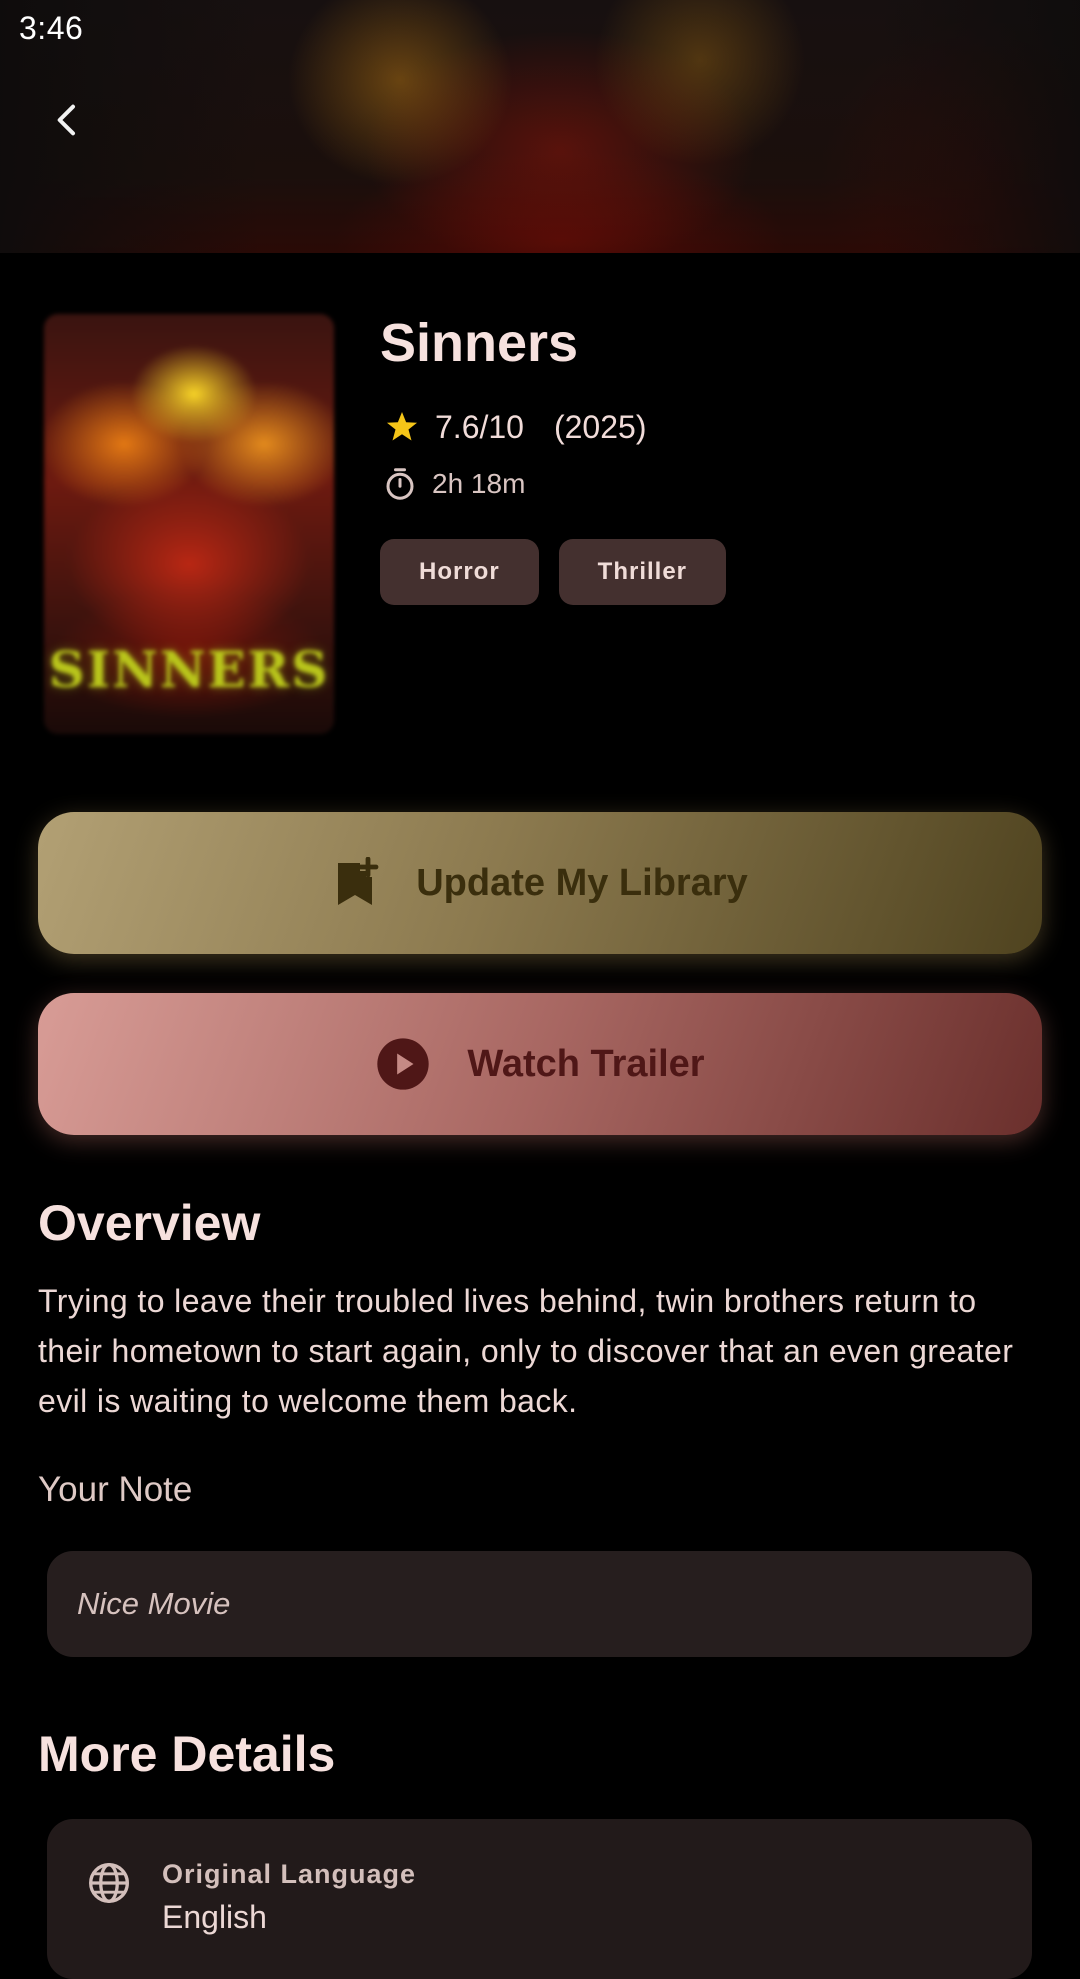 This screenshot has height=1979, width=1080. Describe the element at coordinates (51, 28) in the screenshot. I see `status-bar-time: 3:46` at that location.